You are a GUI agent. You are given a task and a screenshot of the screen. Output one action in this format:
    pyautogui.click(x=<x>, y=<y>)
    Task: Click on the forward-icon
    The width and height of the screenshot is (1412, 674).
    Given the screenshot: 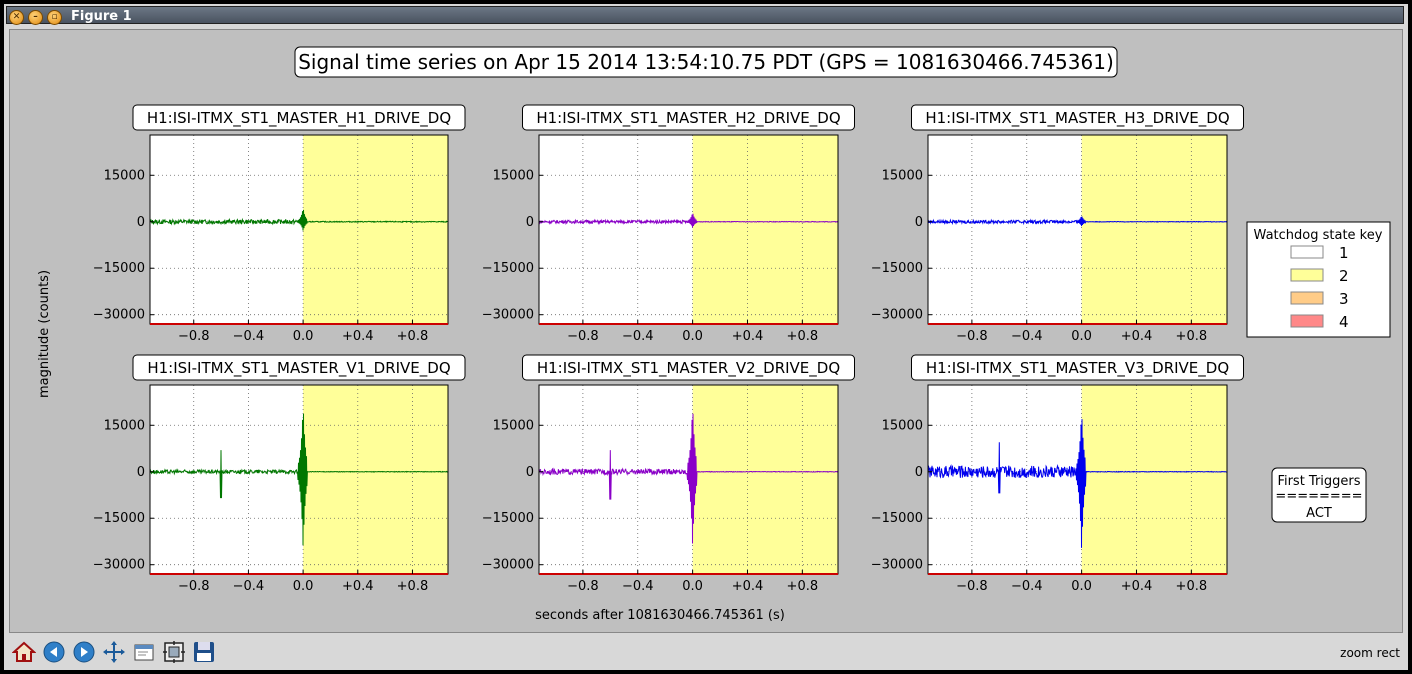 What is the action you would take?
    pyautogui.click(x=84, y=652)
    